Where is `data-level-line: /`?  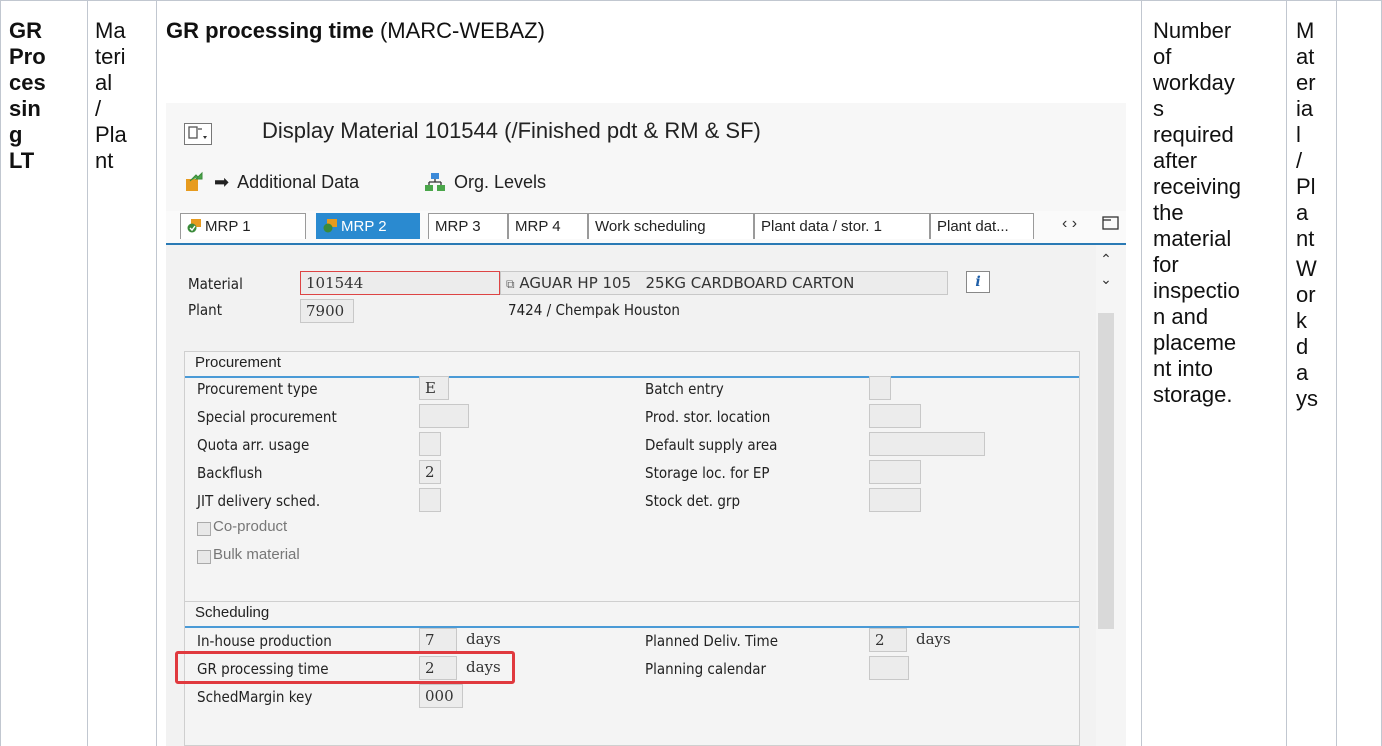
data-level-line: / is located at coordinates (1299, 160).